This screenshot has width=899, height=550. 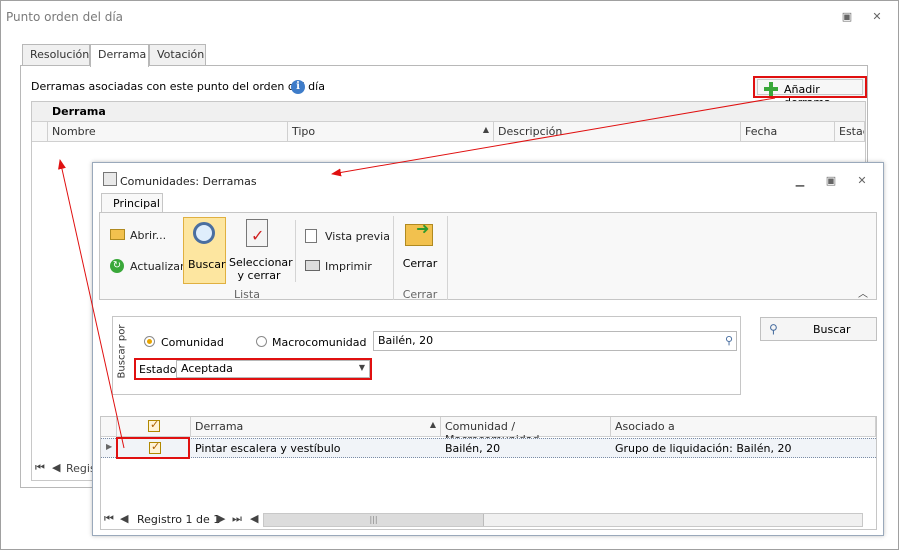 What do you see at coordinates (91, 304) in the screenshot?
I see `arrow-check-to-grid` at bounding box center [91, 304].